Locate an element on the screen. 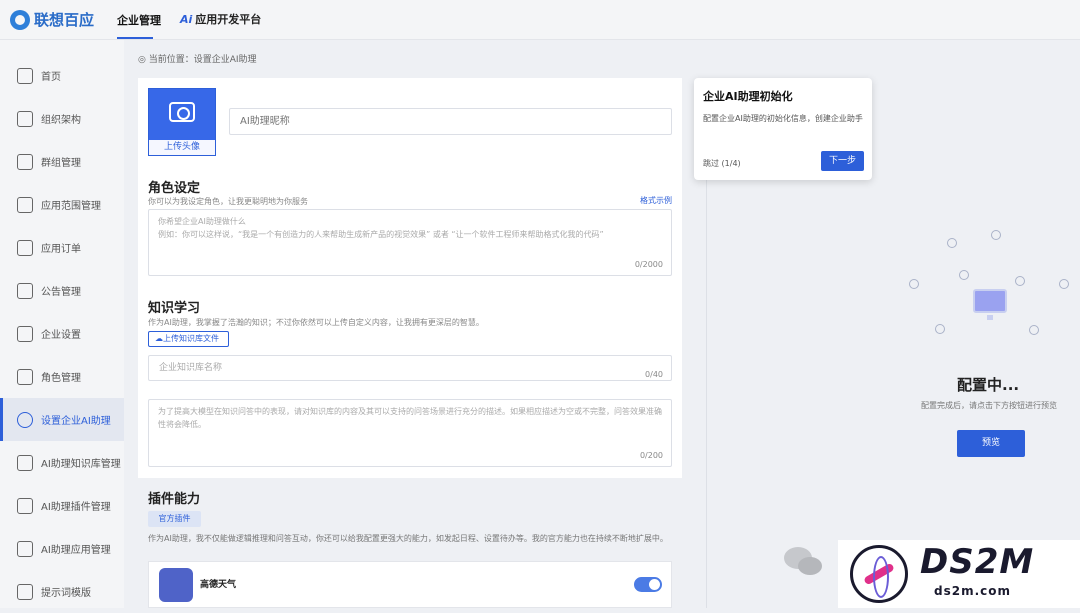  ai-apps-icon is located at coordinates (25, 548).